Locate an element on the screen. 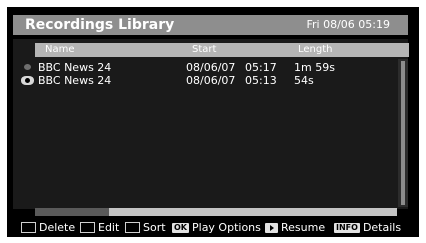 The width and height of the screenshot is (426, 243). resume-label: Resume is located at coordinates (303, 227).